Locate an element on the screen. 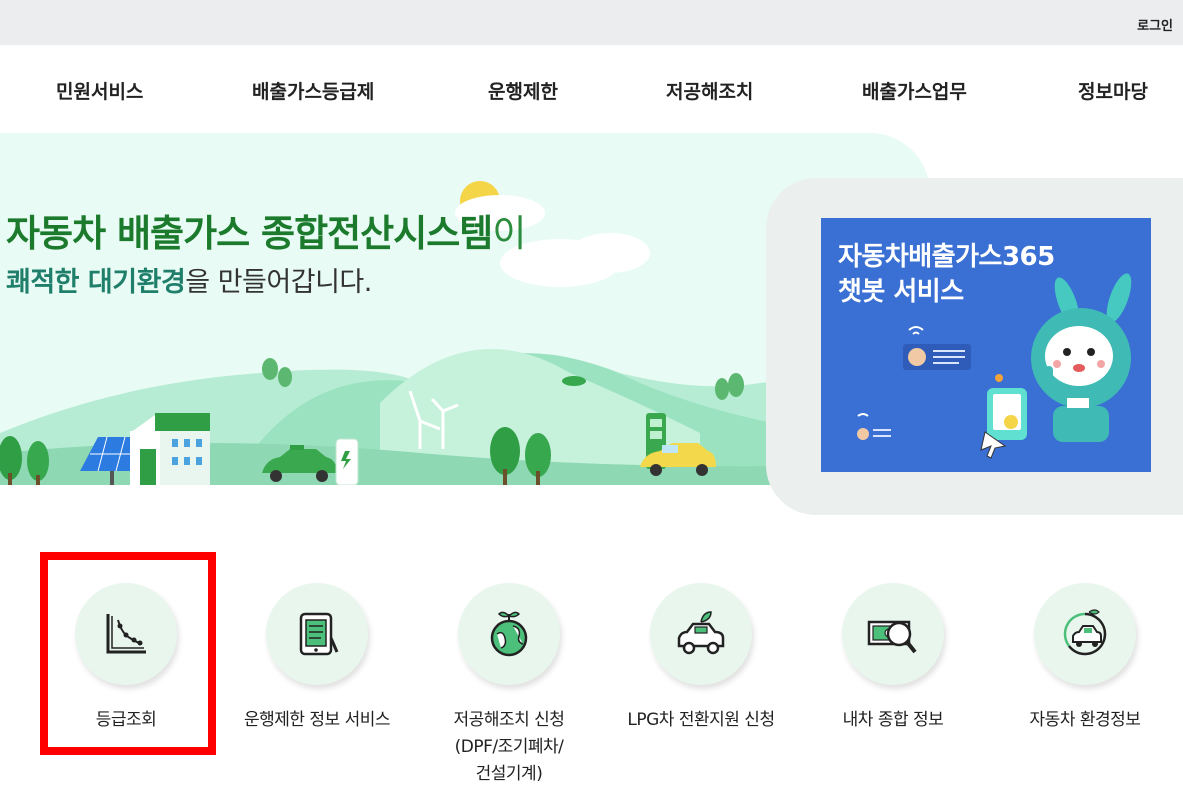 The width and height of the screenshot is (1183, 805). service-low-emission-application: 저공해조치 신청 (DPF/조기폐차/ 건설기계) is located at coordinates (509, 685).